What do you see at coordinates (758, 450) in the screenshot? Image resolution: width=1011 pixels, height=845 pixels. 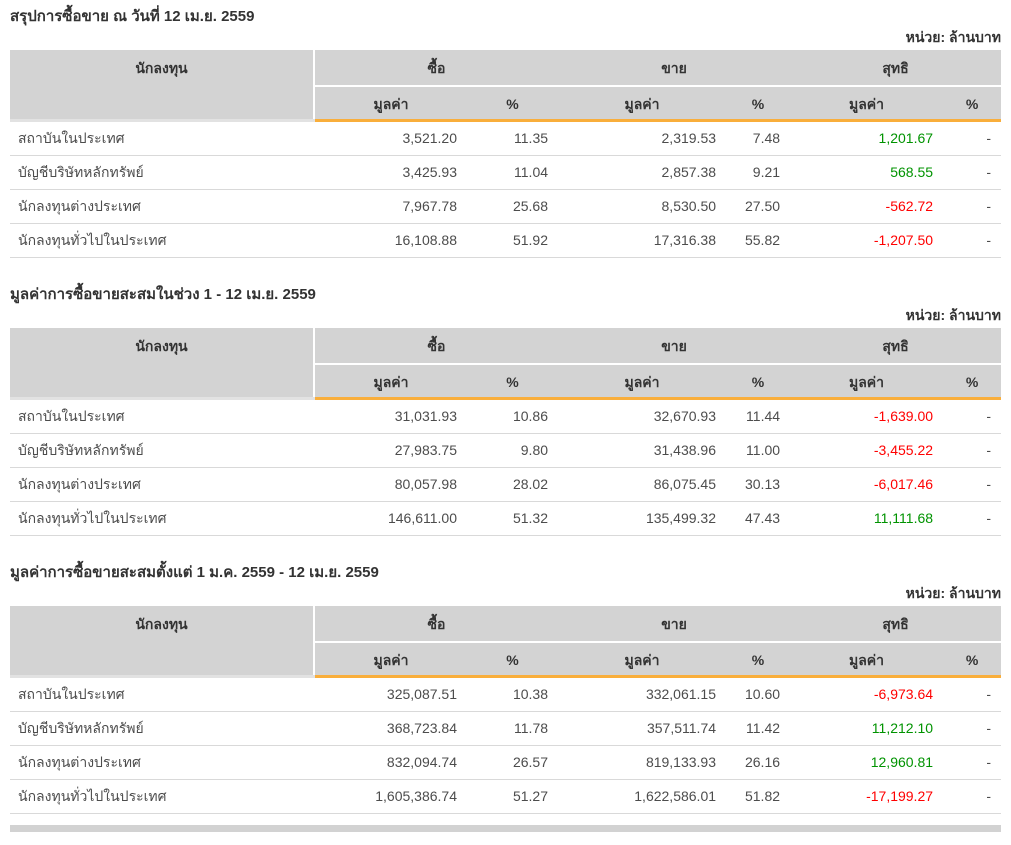 I see `sell-percent-cell: 11.00` at bounding box center [758, 450].